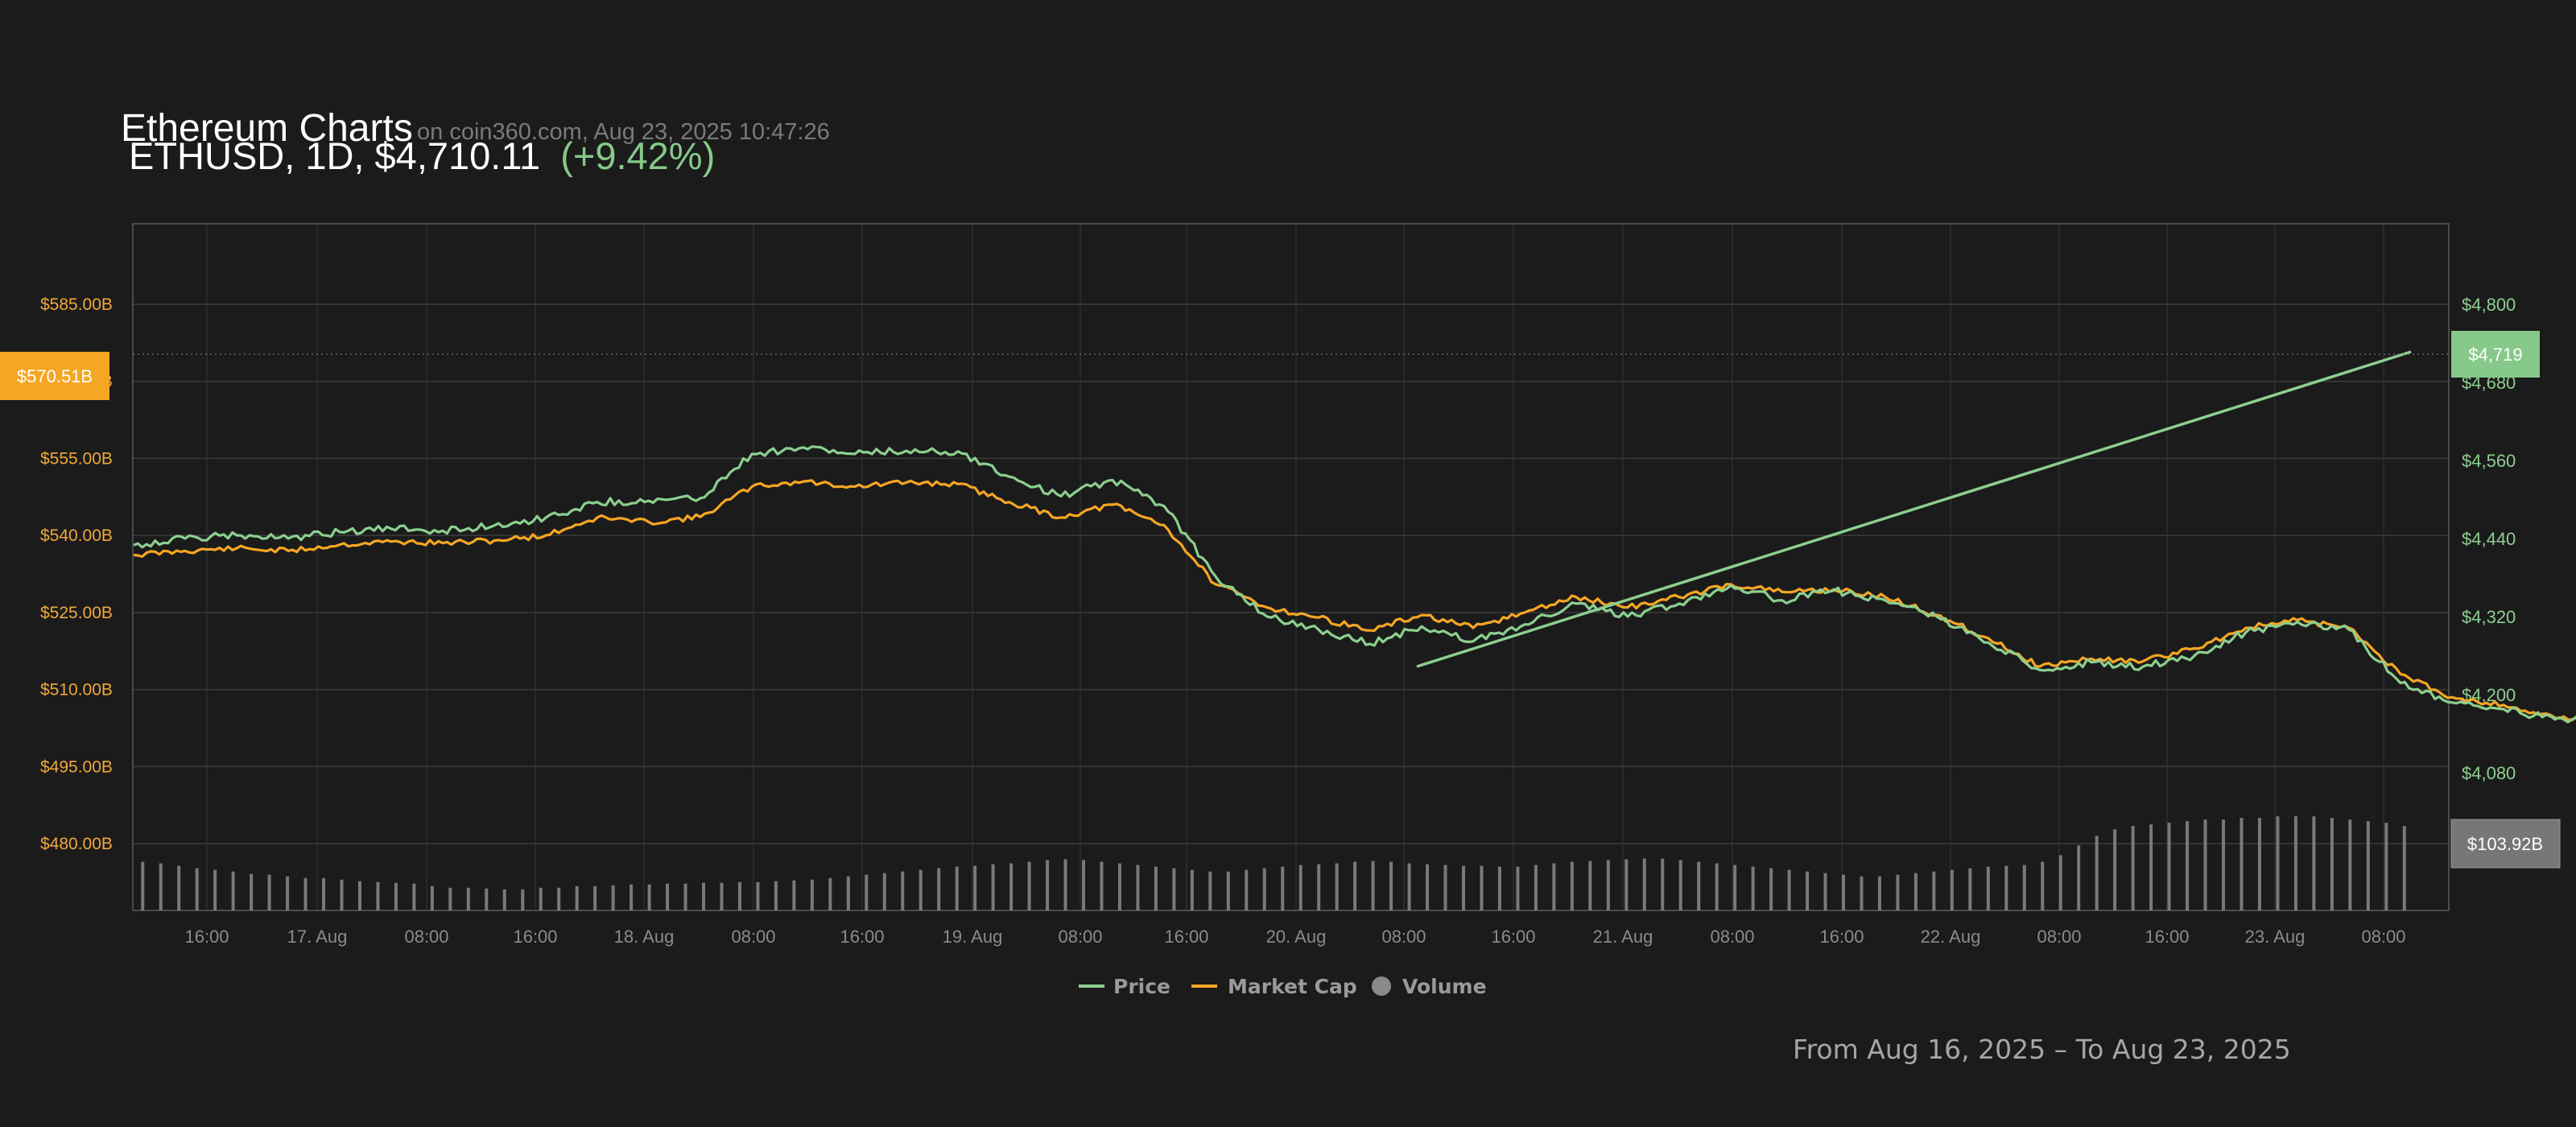 Image resolution: width=2576 pixels, height=1127 pixels. Describe the element at coordinates (334, 155) in the screenshot. I see `pair-price: ETHUSD, 1D, $4,710.11` at that location.